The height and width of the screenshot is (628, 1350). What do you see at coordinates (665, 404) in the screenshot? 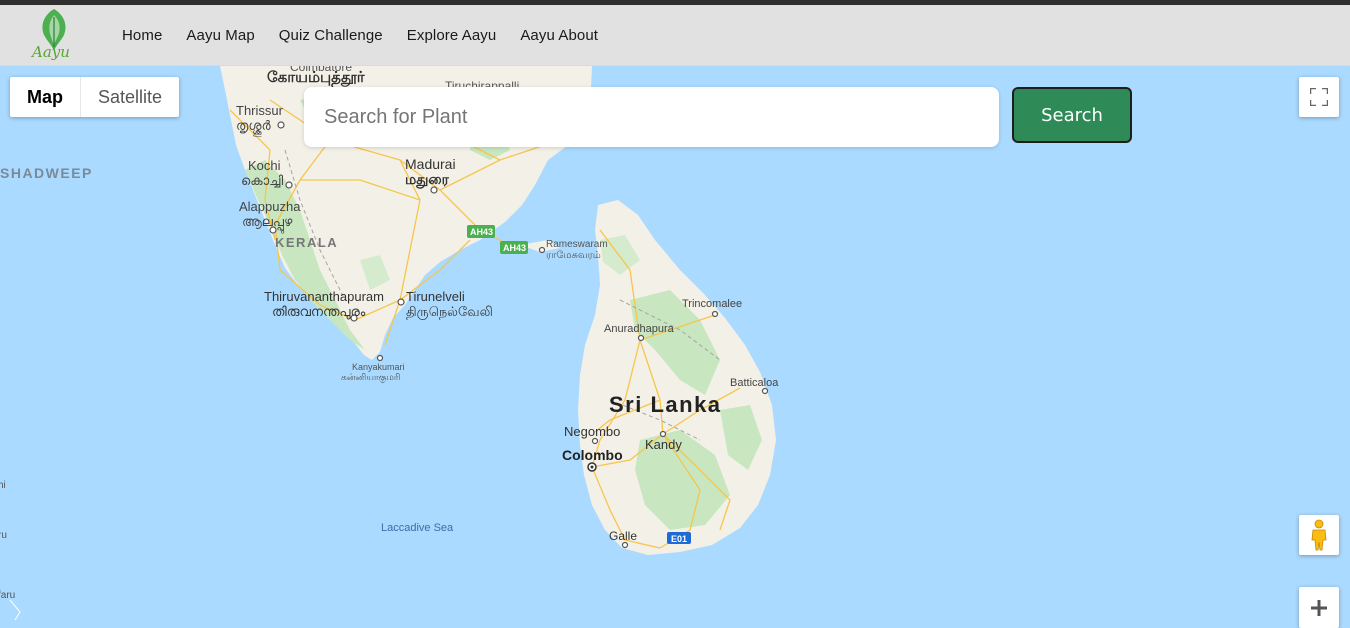
I see `label-sri-lanka: Sri Lanka` at bounding box center [665, 404].